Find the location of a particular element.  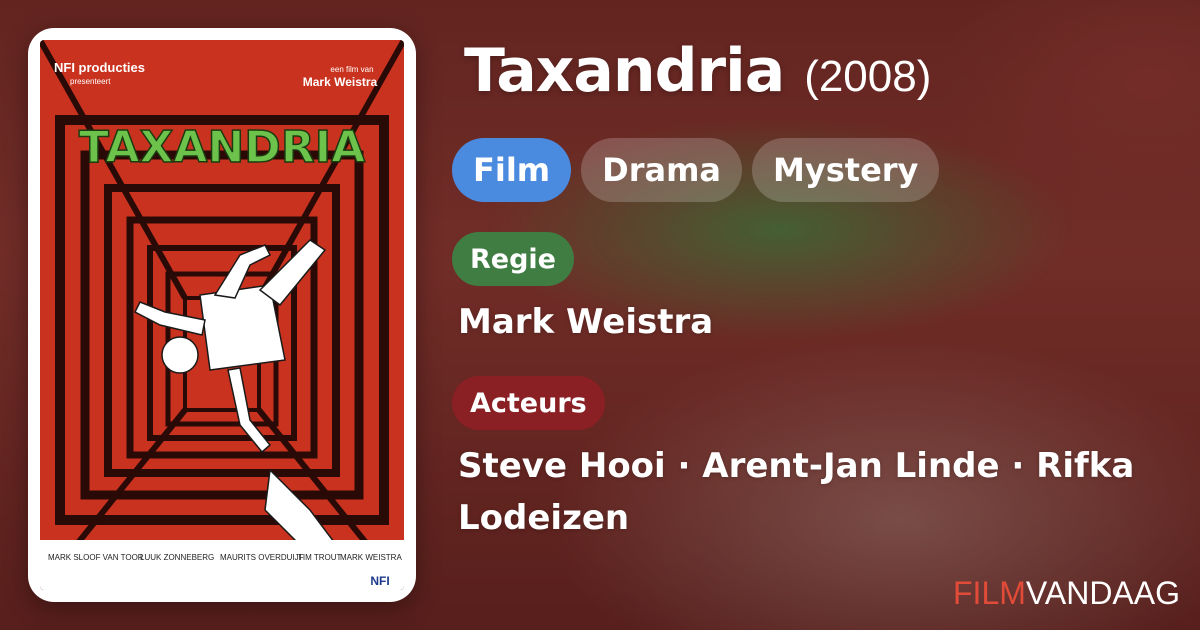

cast-badge: Acteurs is located at coordinates (528, 403).